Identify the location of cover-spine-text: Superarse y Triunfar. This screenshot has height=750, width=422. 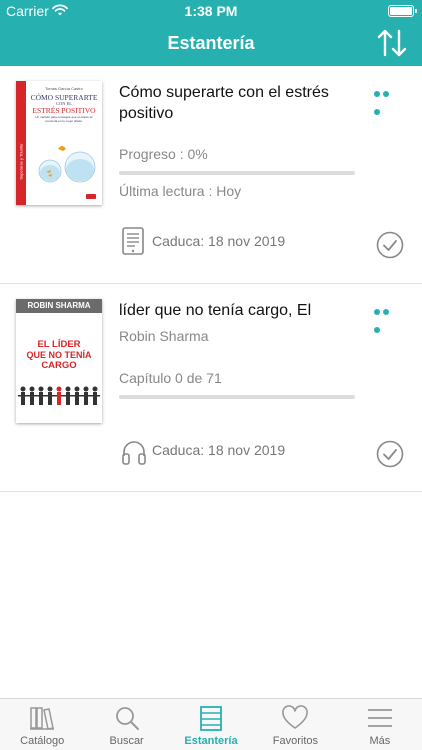
(21, 161).